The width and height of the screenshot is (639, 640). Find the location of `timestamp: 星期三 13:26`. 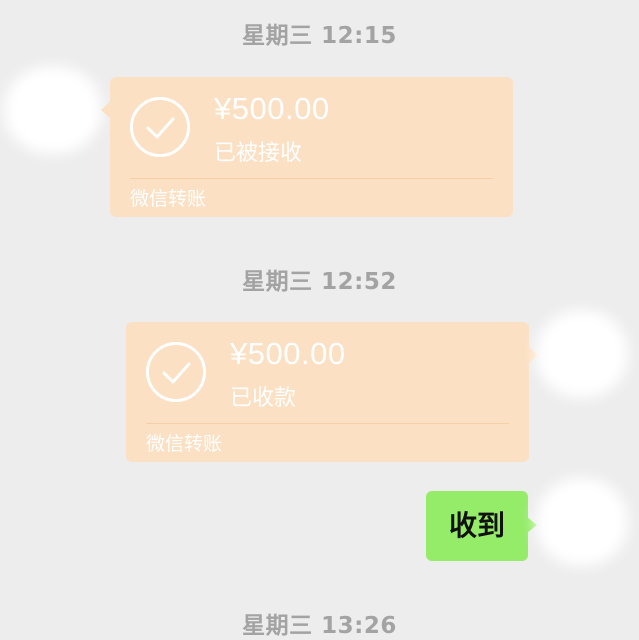

timestamp: 星期三 13:26 is located at coordinates (319, 626).